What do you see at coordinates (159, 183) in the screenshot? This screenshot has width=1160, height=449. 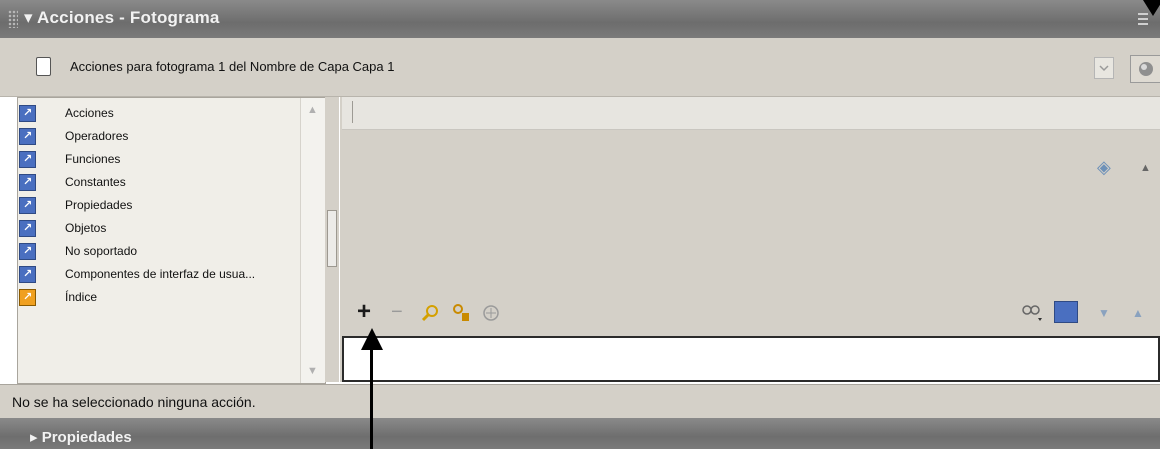 I see `toolbox-item: ↗ Constantes` at bounding box center [159, 183].